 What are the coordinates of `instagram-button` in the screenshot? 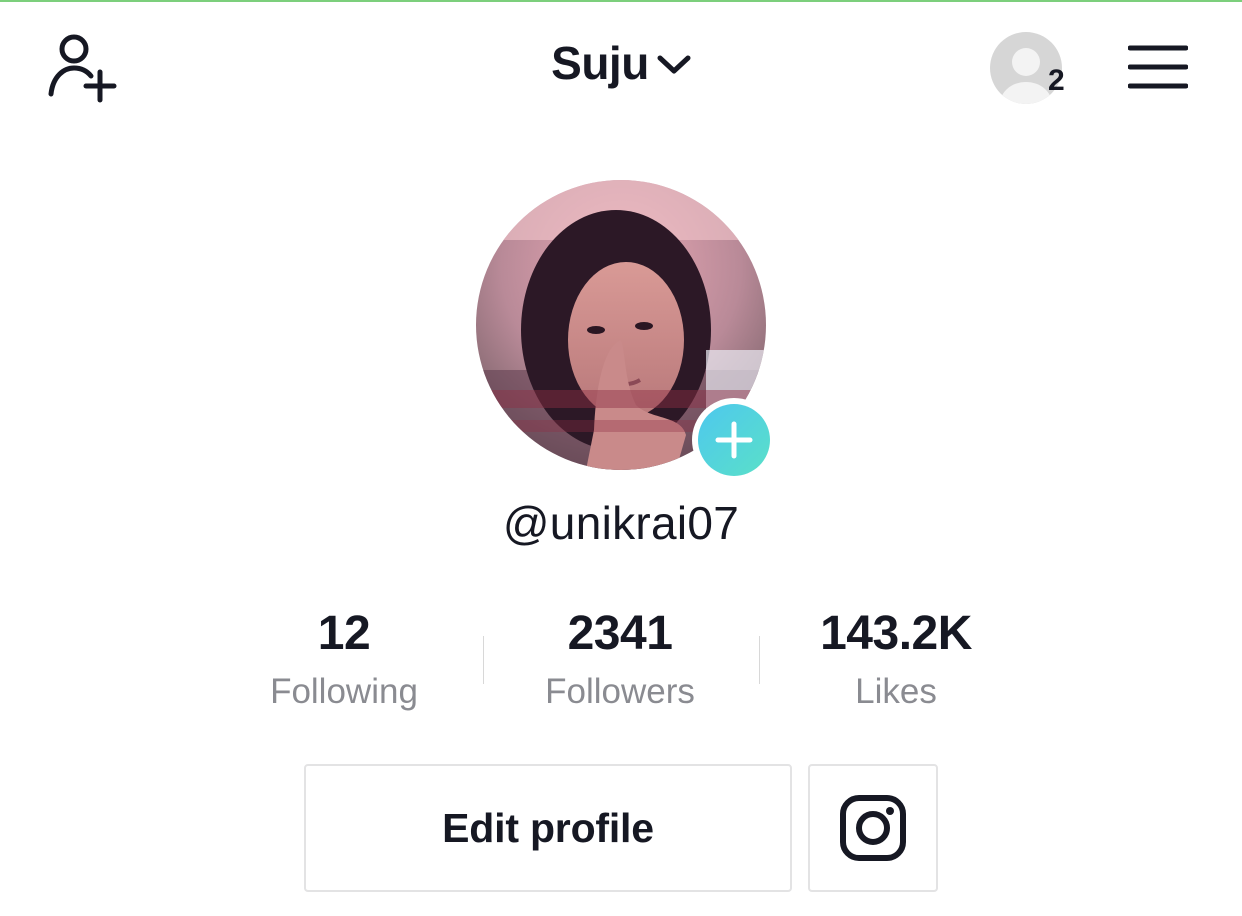 It's located at (873, 828).